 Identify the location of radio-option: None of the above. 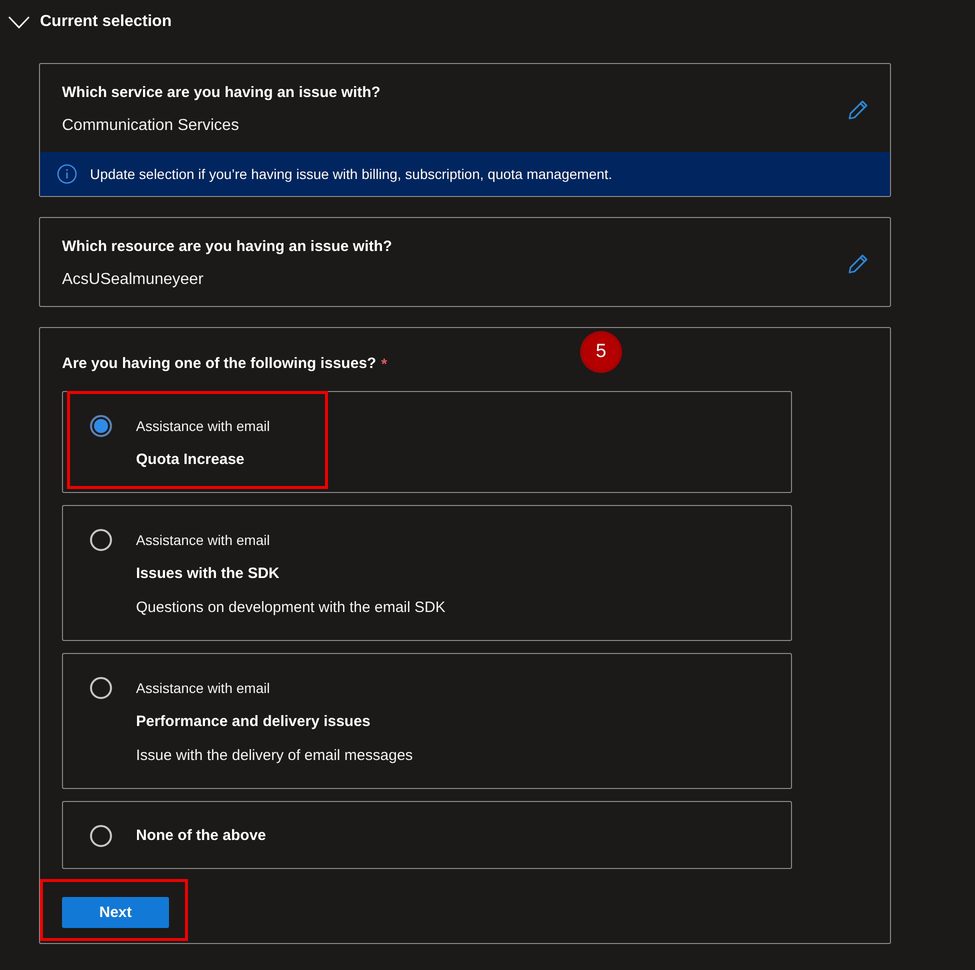
(427, 835).